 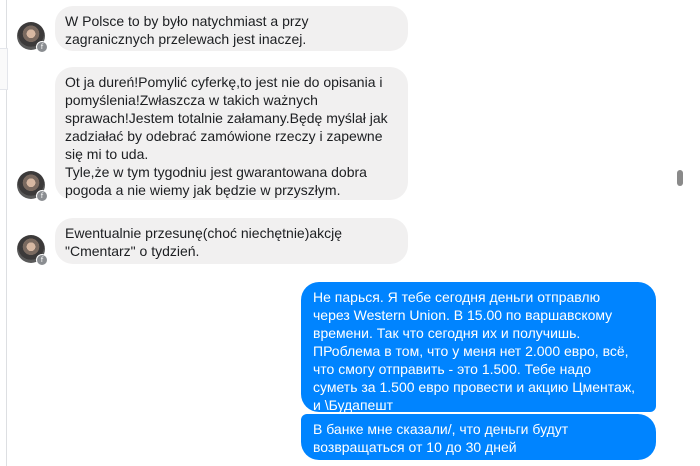 What do you see at coordinates (4, 69) in the screenshot?
I see `panel-edge` at bounding box center [4, 69].